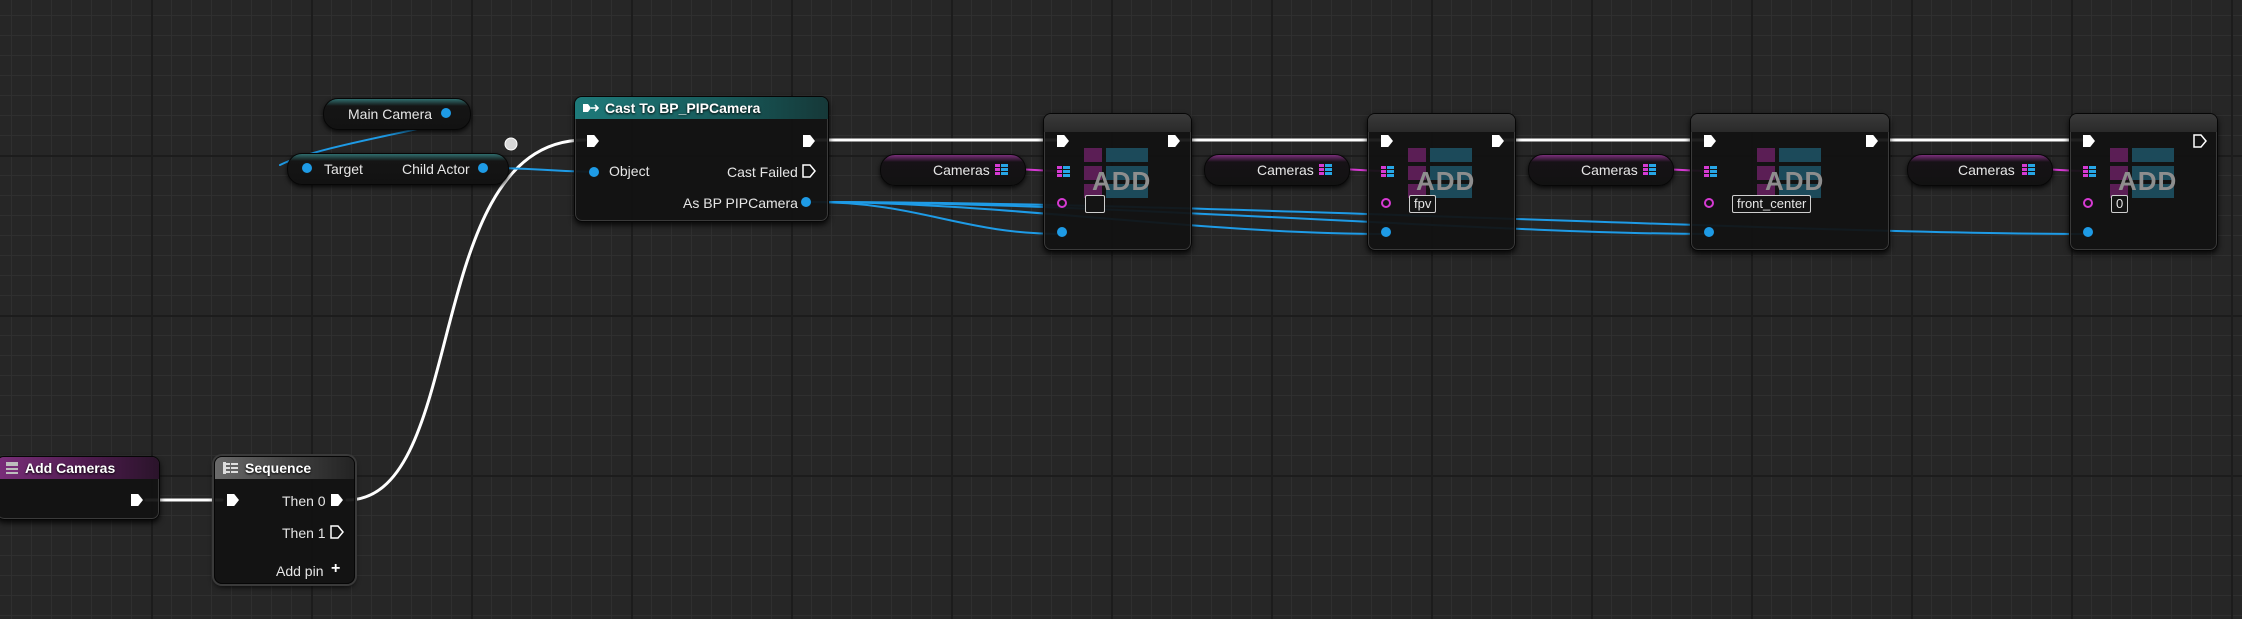 Image resolution: width=2242 pixels, height=619 pixels. Describe the element at coordinates (511, 144) in the screenshot. I see `reroute-knot` at that location.